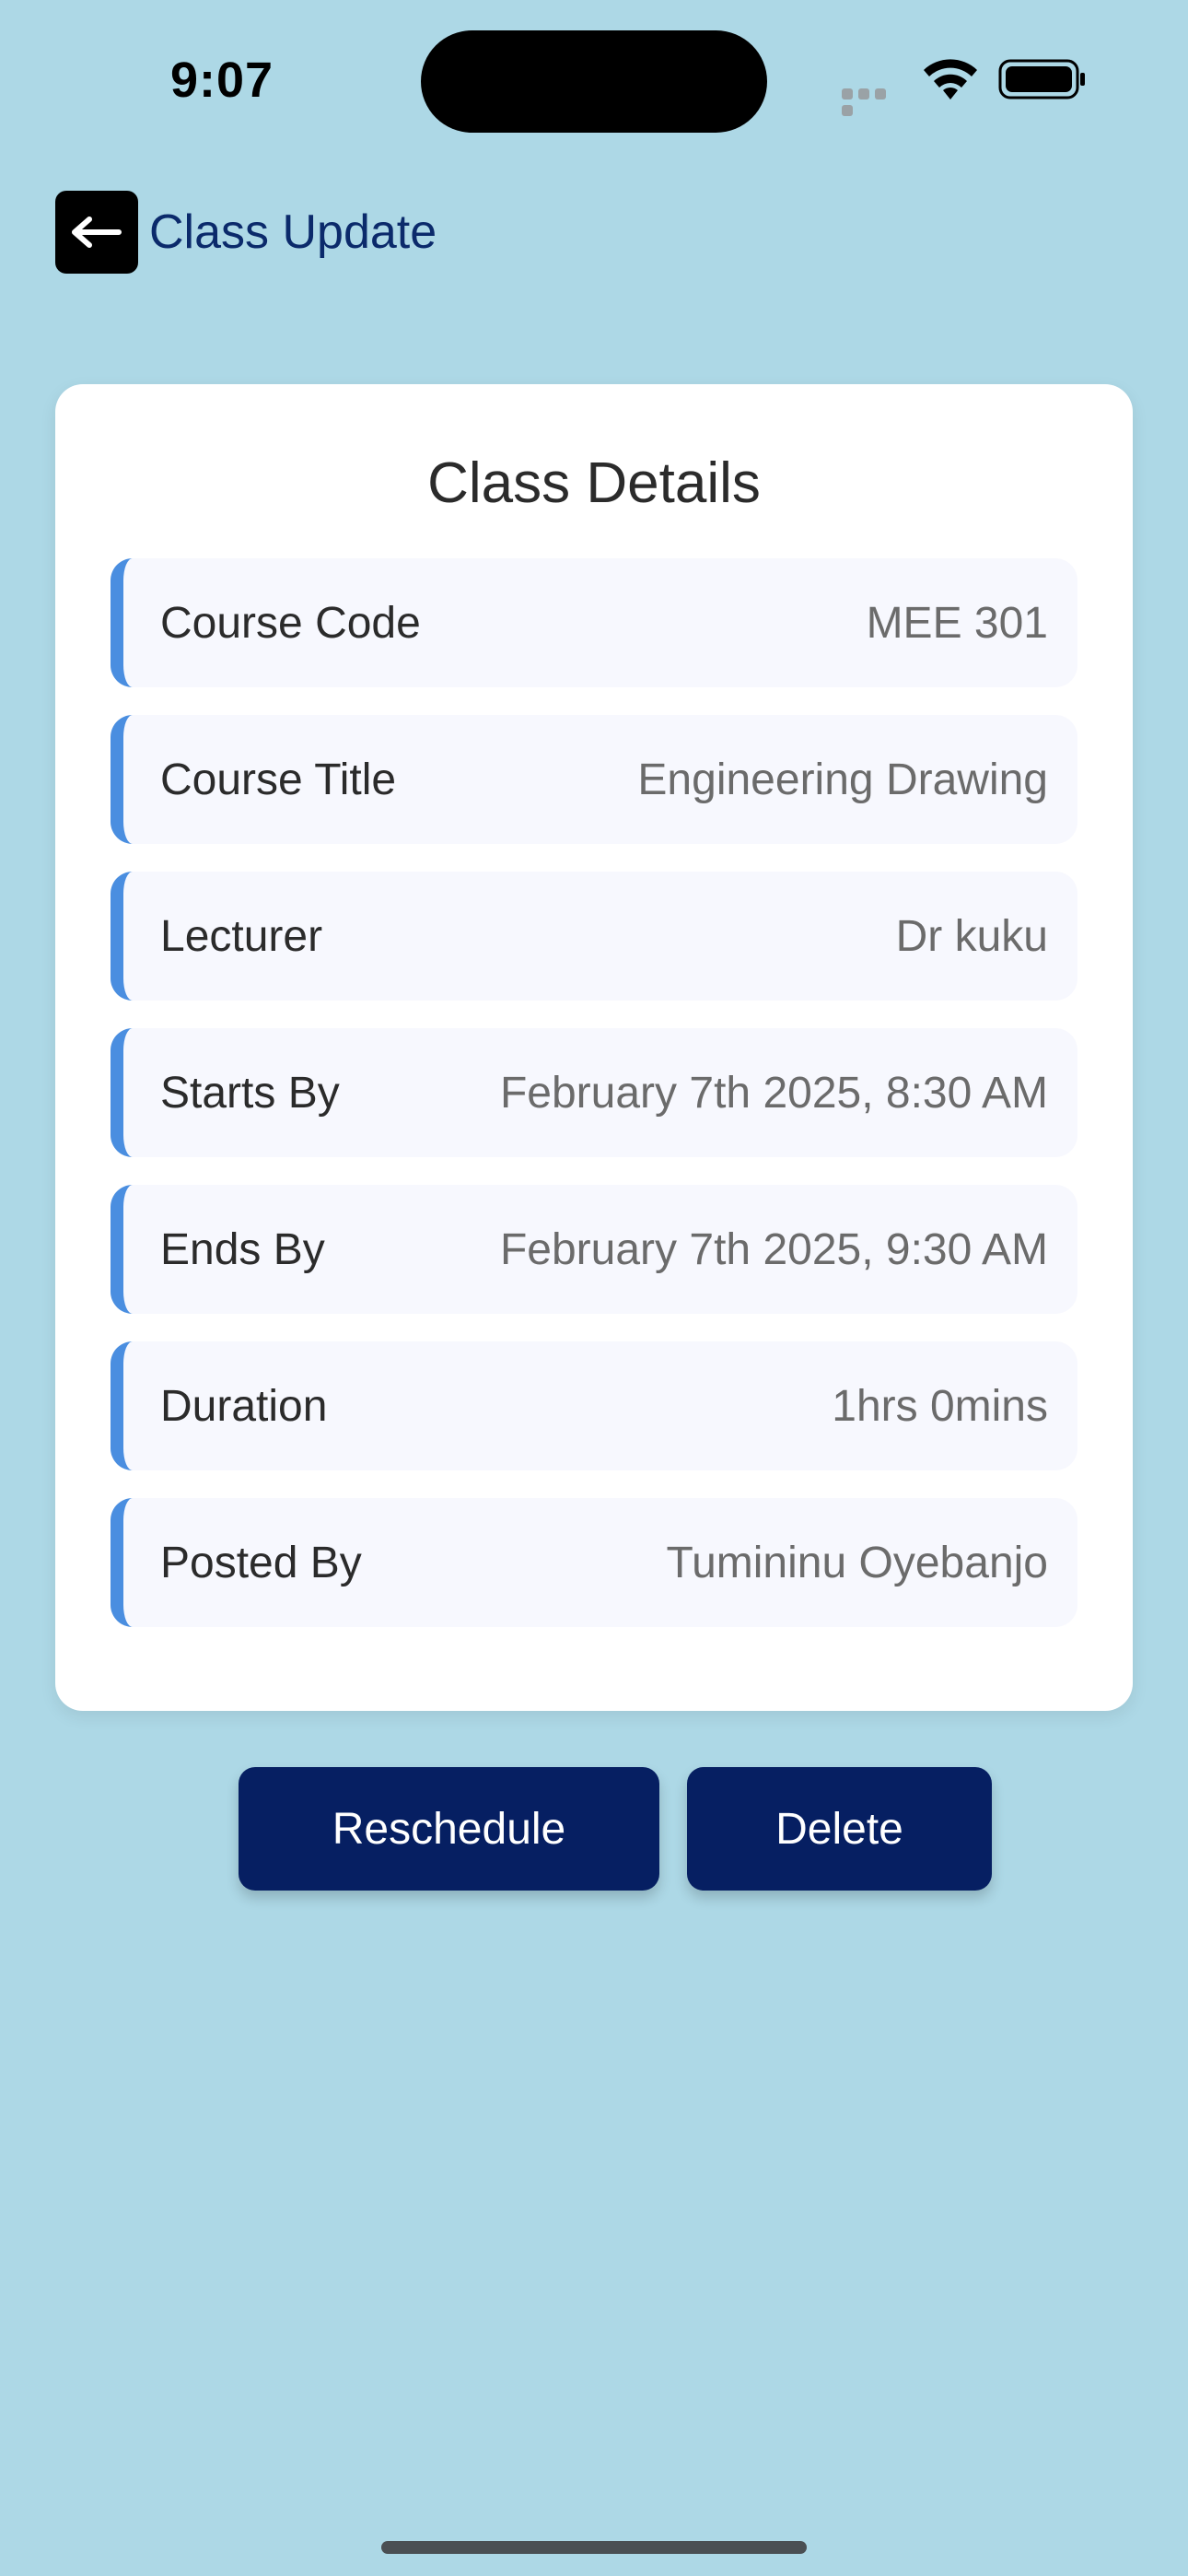 Image resolution: width=1188 pixels, height=2576 pixels. Describe the element at coordinates (957, 623) in the screenshot. I see `detail-value: MEE 301` at that location.